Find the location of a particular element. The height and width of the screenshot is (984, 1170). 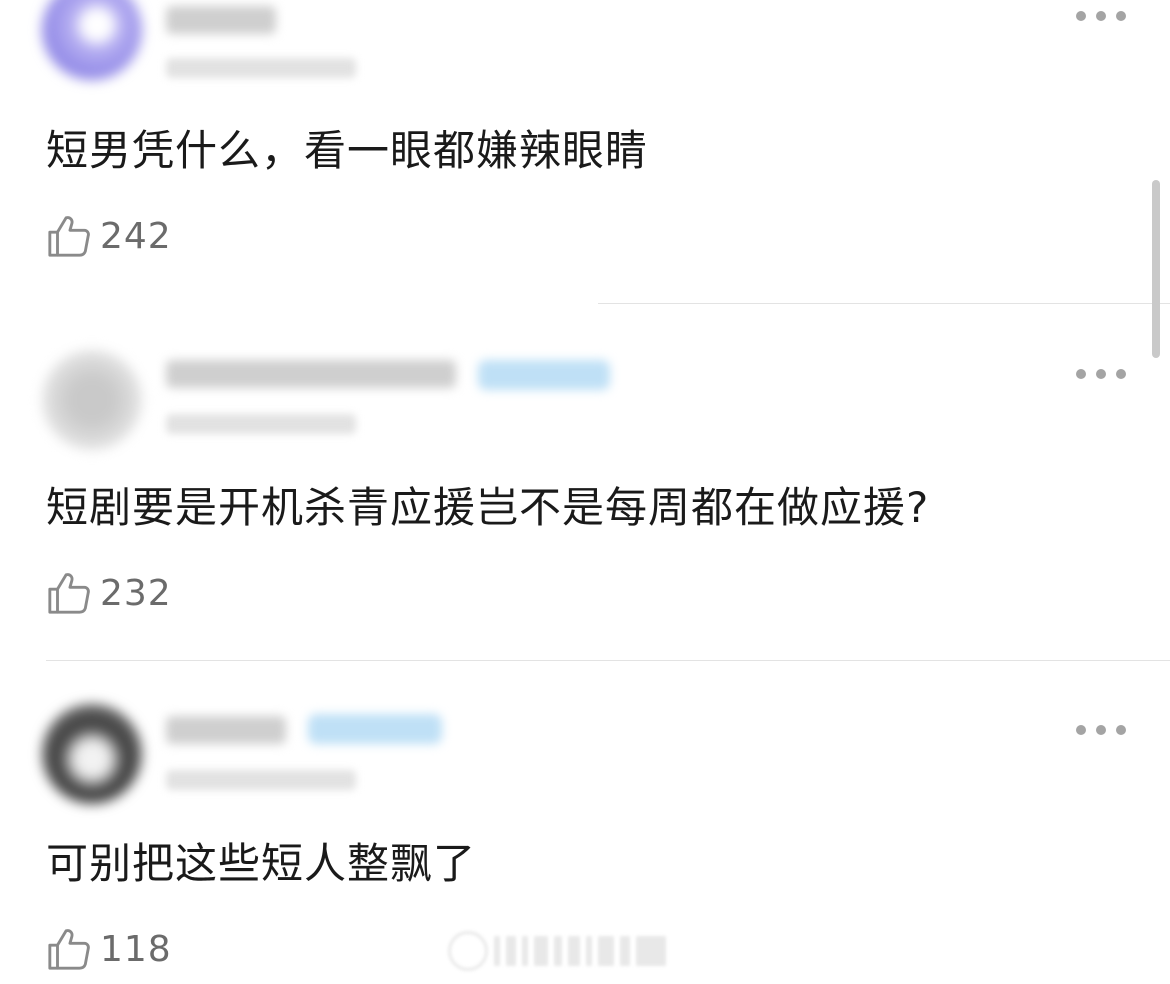

more-options-button is located at coordinates (1101, 730).